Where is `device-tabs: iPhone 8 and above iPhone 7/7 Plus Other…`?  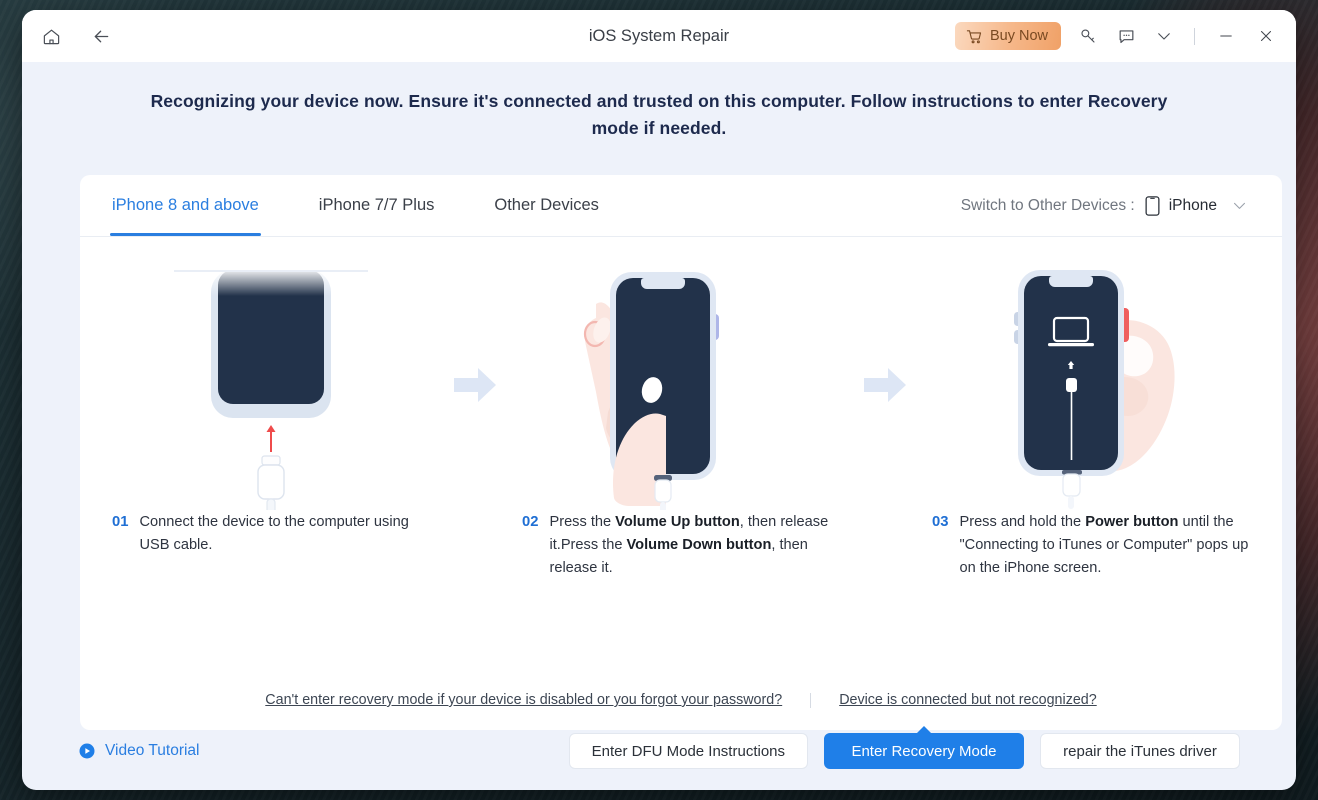 device-tabs: iPhone 8 and above iPhone 7/7 Plus Other… is located at coordinates (681, 206).